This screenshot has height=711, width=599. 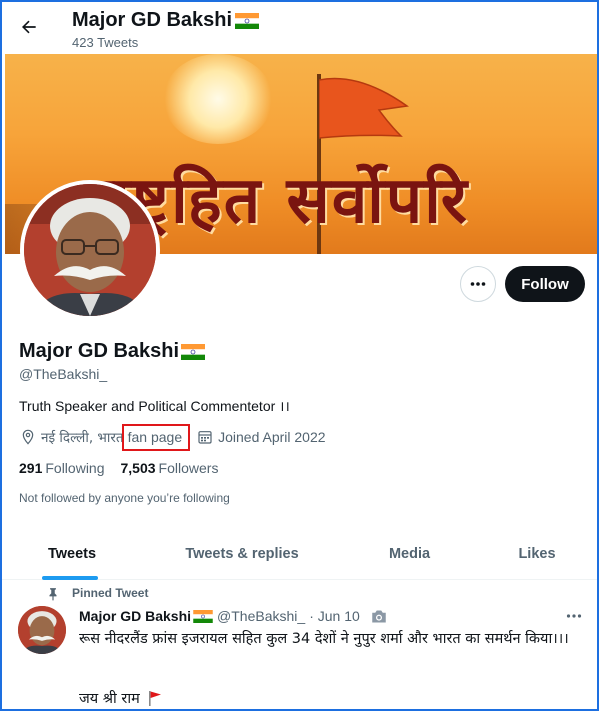 I want to click on profile-name-text: Major GD Bakshi, so click(x=99, y=351).